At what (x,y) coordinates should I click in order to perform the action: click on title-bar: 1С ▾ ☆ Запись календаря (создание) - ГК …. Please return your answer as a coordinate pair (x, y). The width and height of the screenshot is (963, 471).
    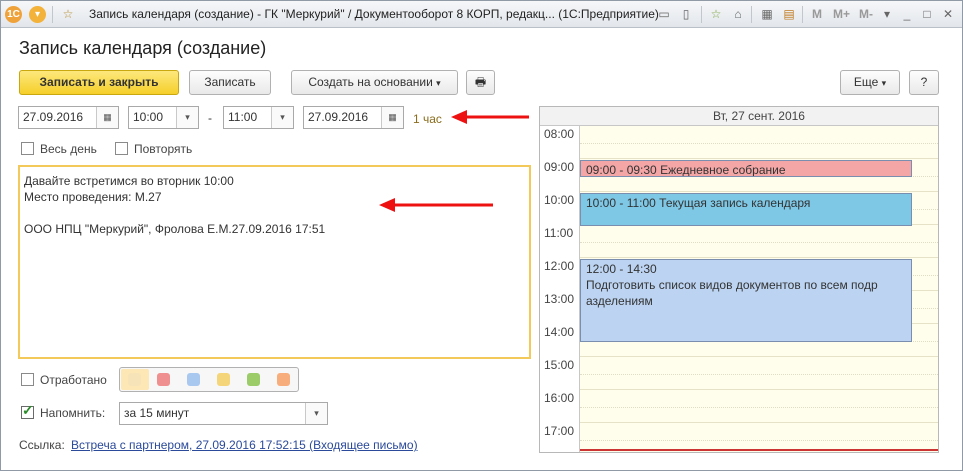
    Looking at the image, I should click on (481, 14).